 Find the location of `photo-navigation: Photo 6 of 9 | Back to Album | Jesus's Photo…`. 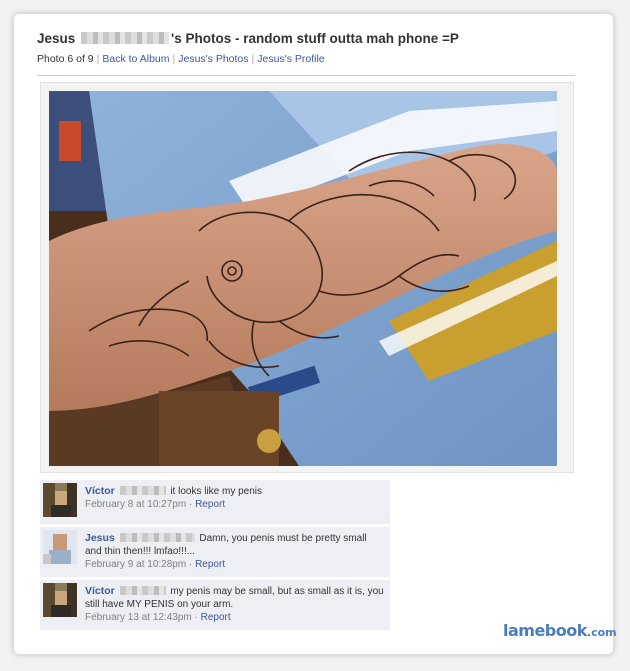

photo-navigation: Photo 6 of 9 | Back to Album | Jesus's Photo… is located at coordinates (181, 59).